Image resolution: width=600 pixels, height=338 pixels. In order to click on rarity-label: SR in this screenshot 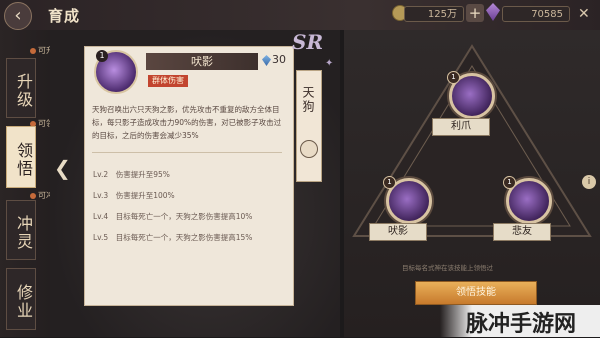, I will do `click(308, 42)`.